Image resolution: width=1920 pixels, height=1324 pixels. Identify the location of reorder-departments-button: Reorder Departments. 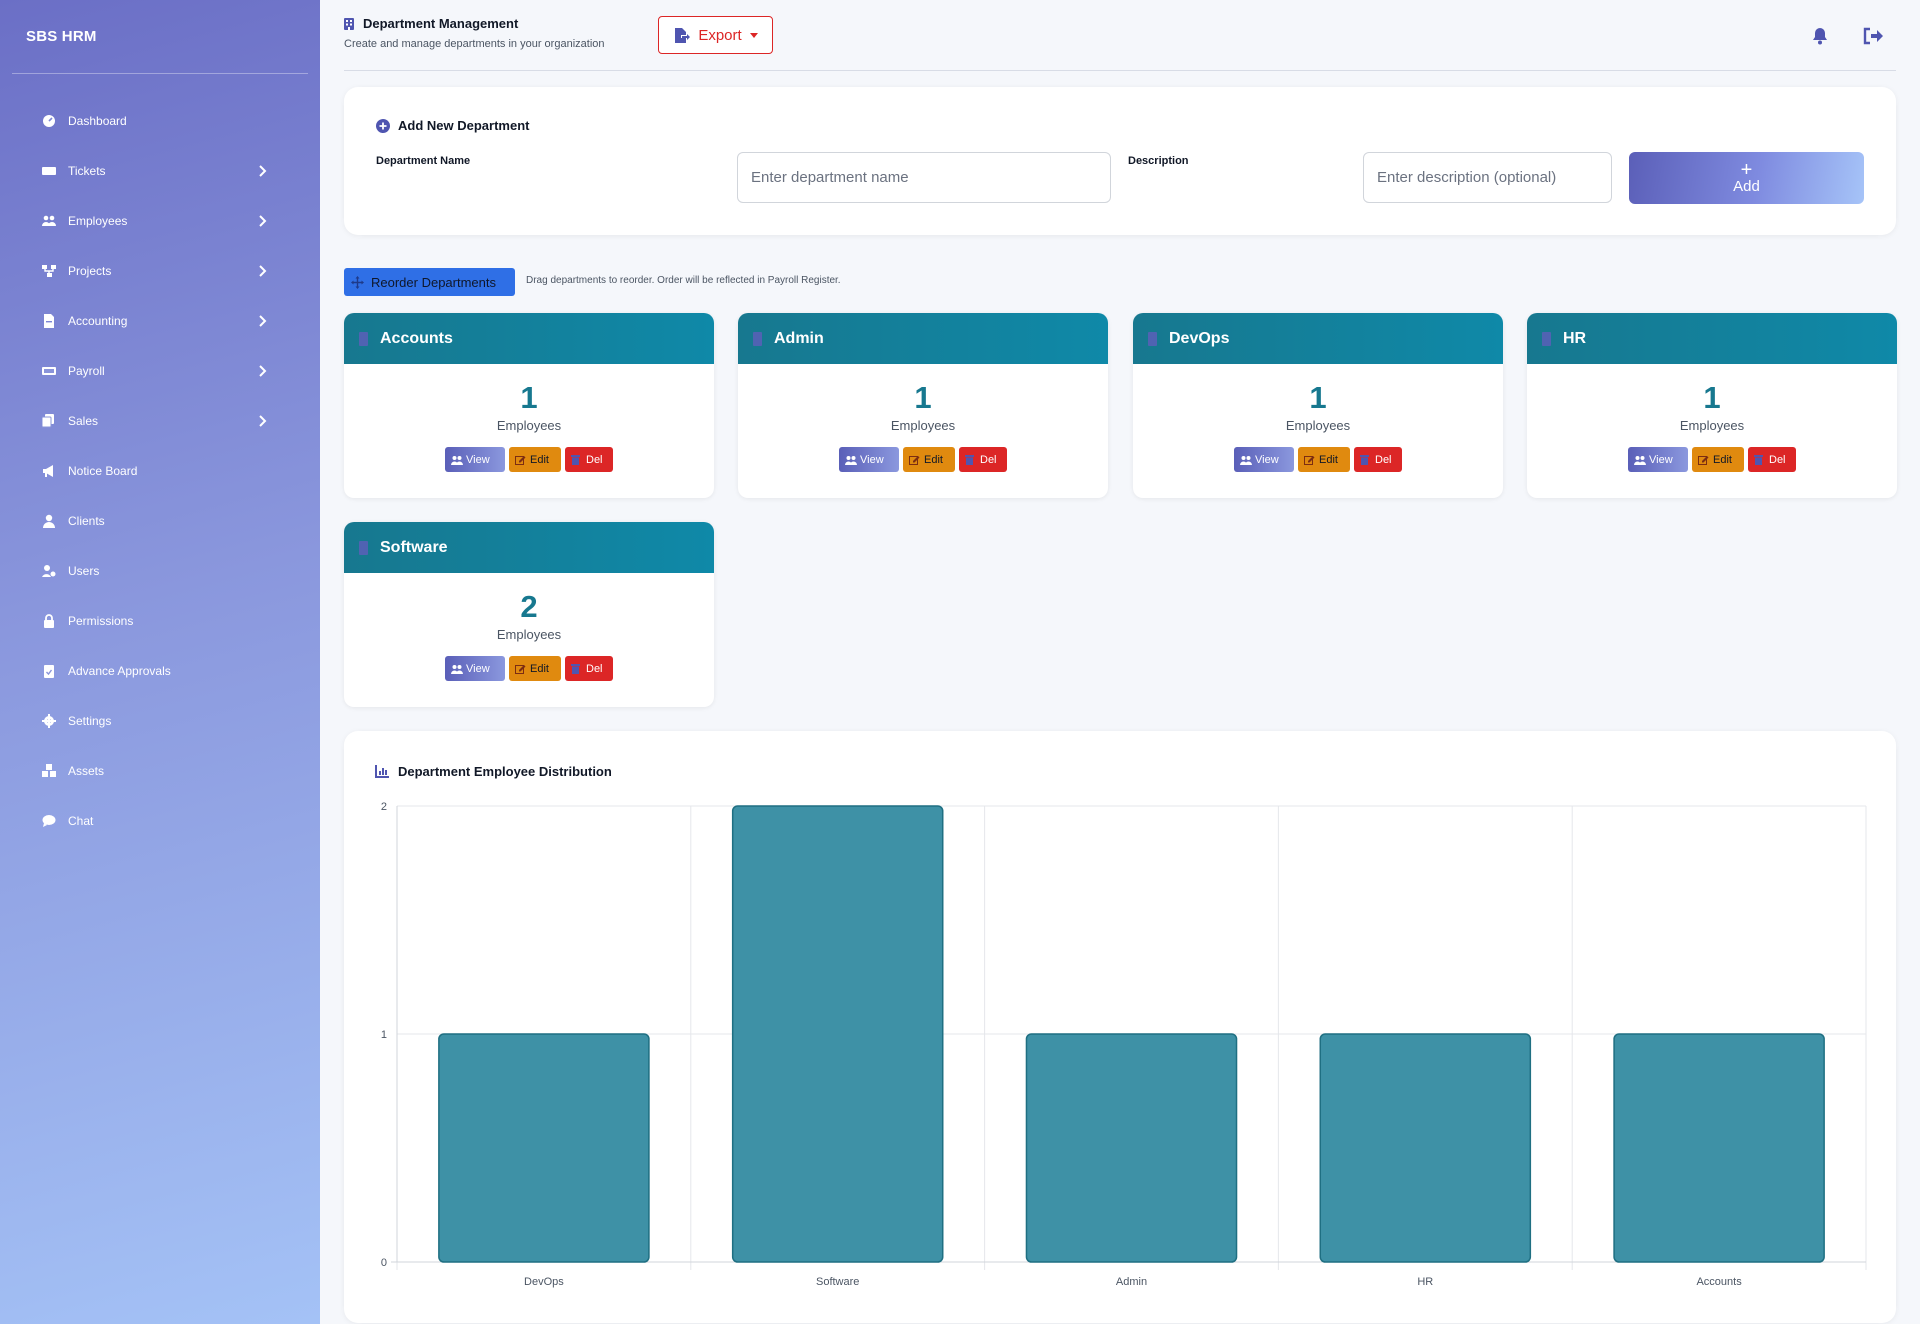
(429, 282).